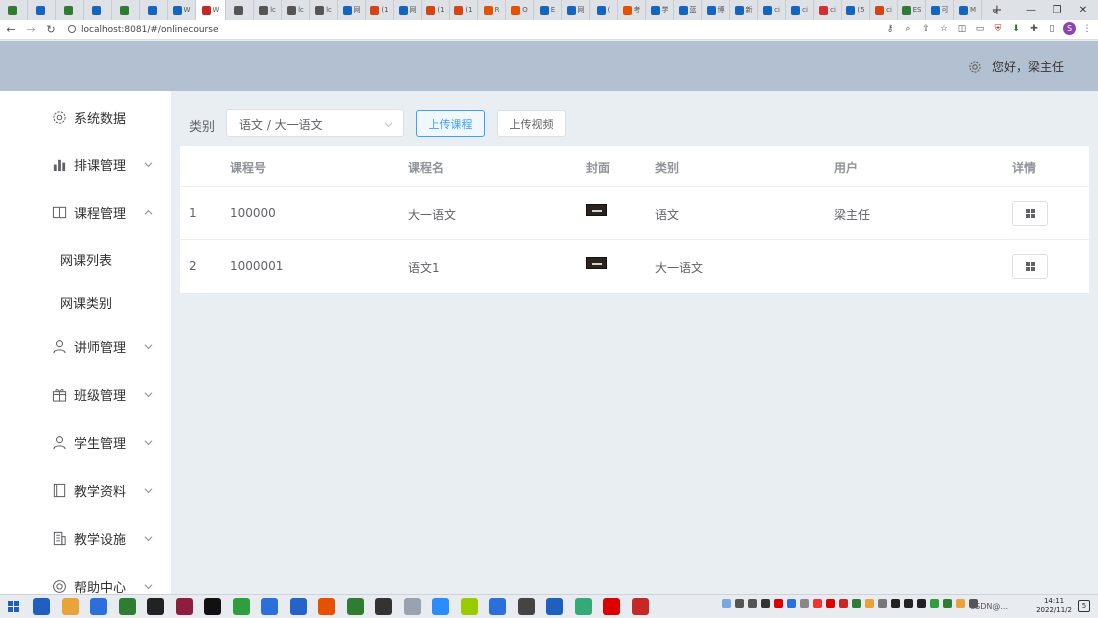 This screenshot has height=618, width=1098. I want to click on gear-icon, so click(975, 67).